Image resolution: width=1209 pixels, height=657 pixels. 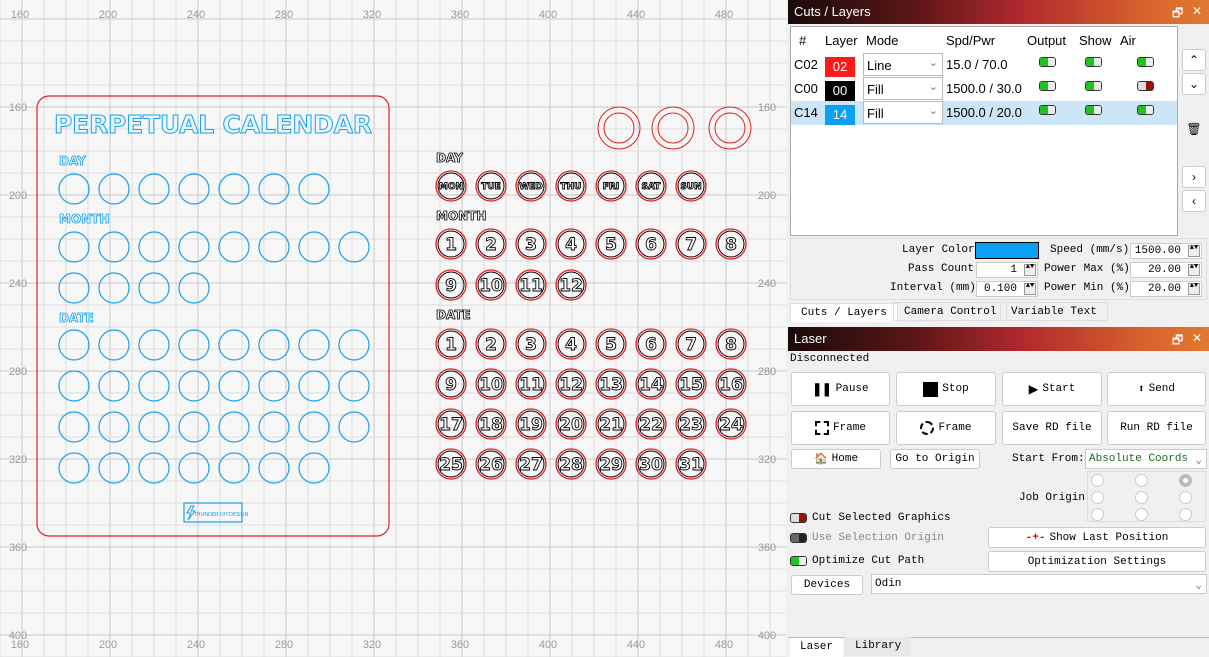 What do you see at coordinates (1185, 497) in the screenshot?
I see `job-origin-radio-mid-right` at bounding box center [1185, 497].